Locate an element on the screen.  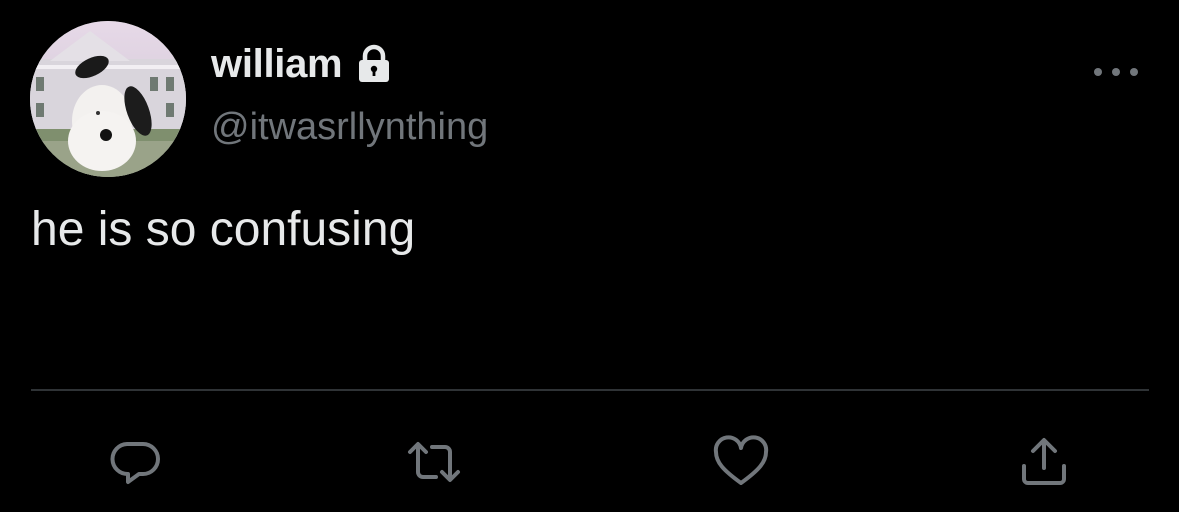
author-name-row: william is located at coordinates (302, 64).